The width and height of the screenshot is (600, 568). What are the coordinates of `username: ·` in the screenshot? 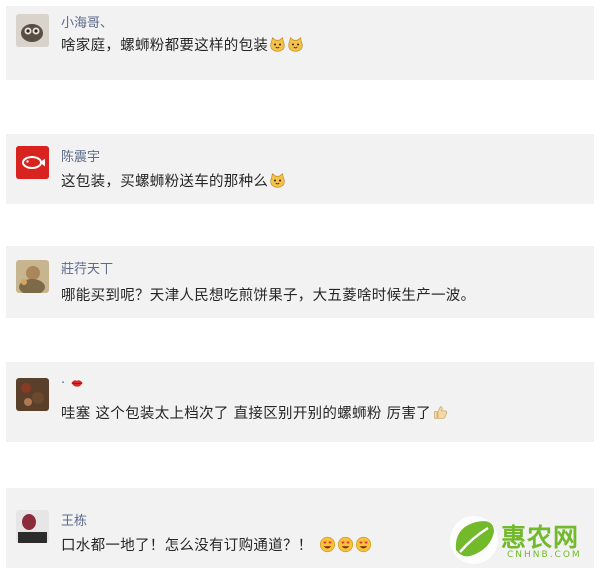 It's located at (72, 383).